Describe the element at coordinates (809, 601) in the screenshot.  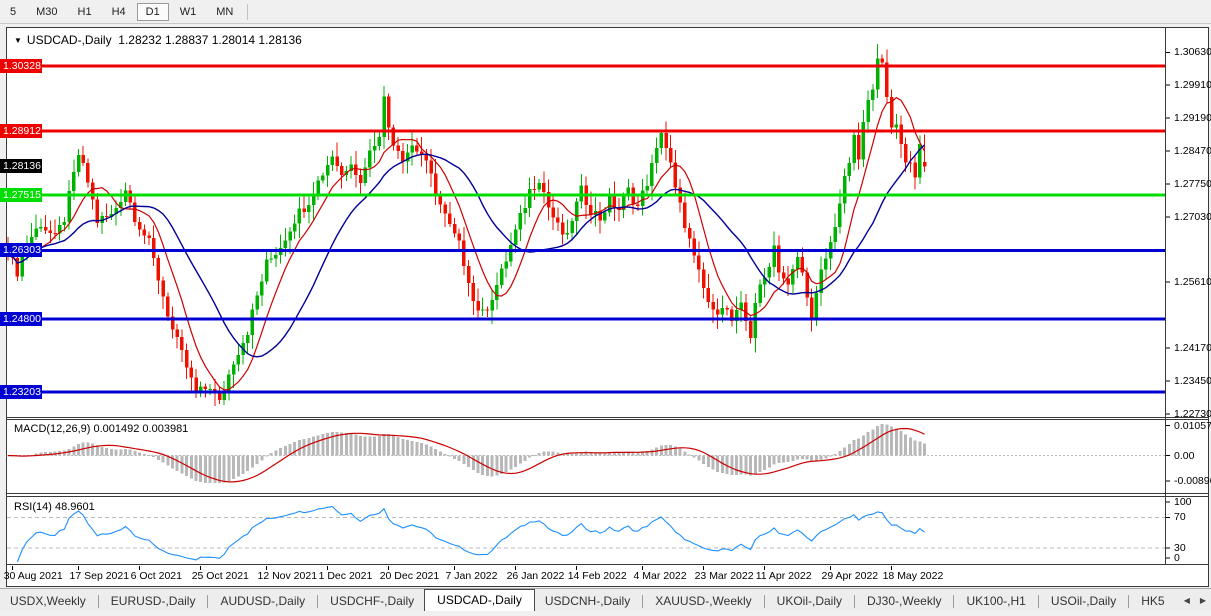
I see `chart-tab-ukoil-daily: UKOil-,Daily` at that location.